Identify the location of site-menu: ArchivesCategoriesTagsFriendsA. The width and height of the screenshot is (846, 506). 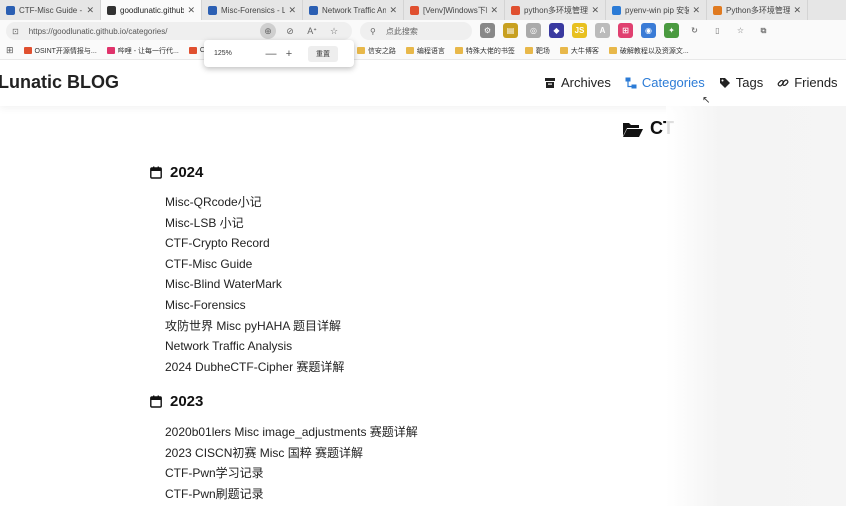
(695, 82).